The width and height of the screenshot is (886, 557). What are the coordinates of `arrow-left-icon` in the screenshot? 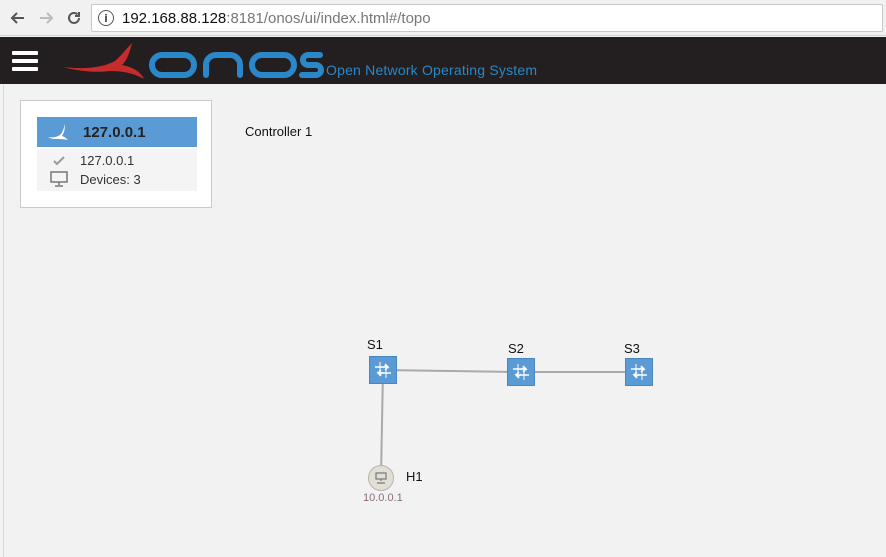 It's located at (17, 18).